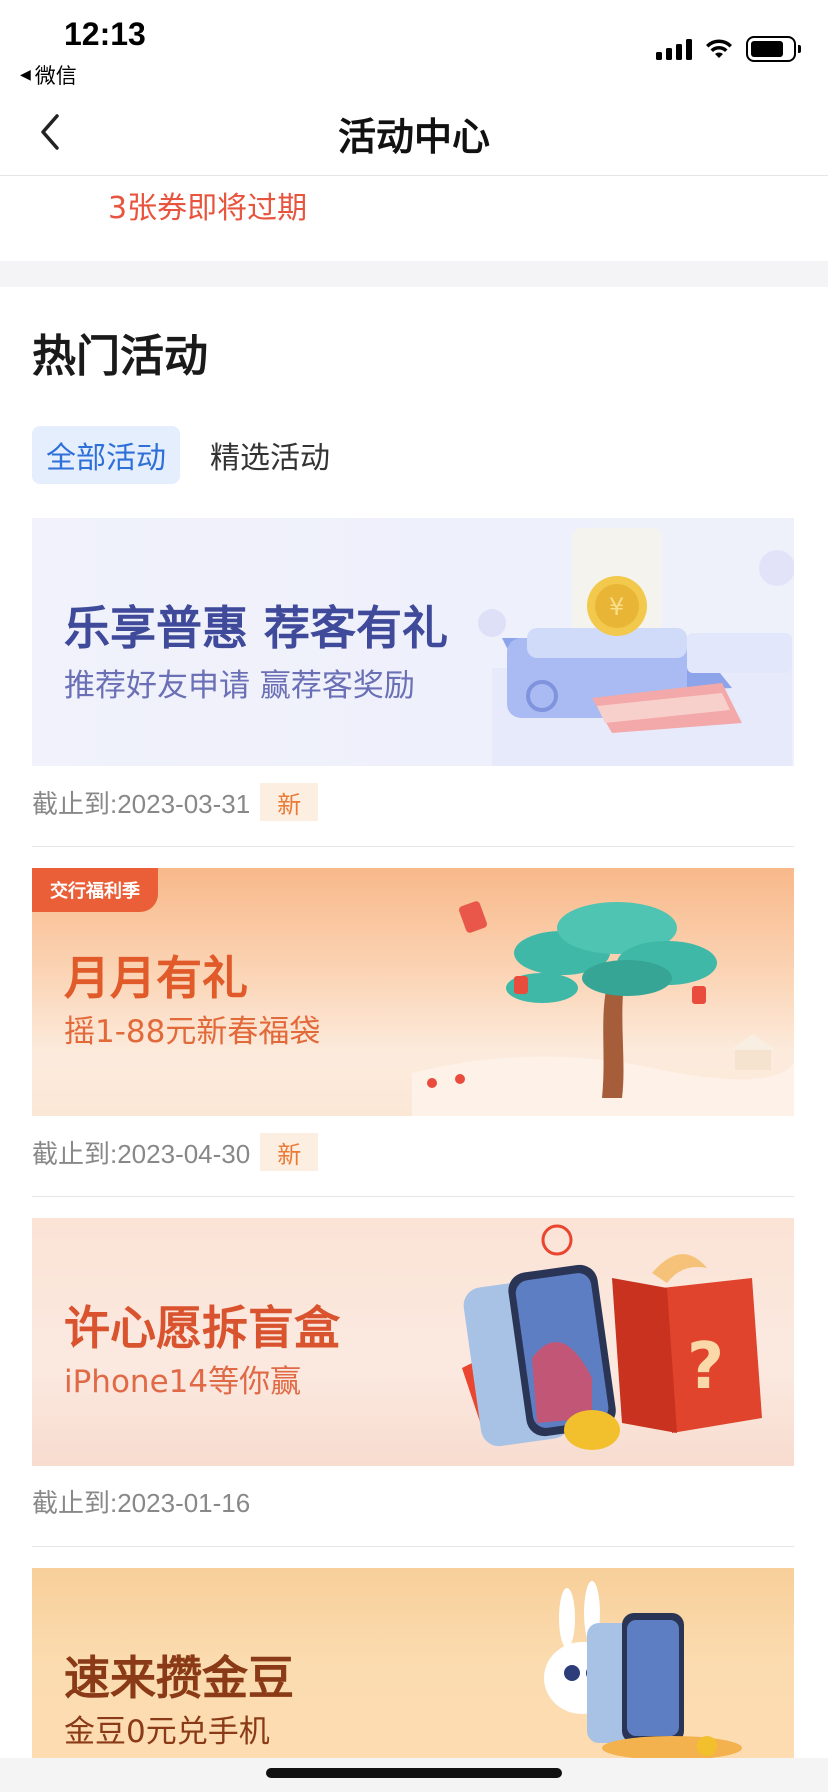 Image resolution: width=828 pixels, height=1792 pixels. I want to click on activity-tabs: 全部活动 精选活动, so click(188, 455).